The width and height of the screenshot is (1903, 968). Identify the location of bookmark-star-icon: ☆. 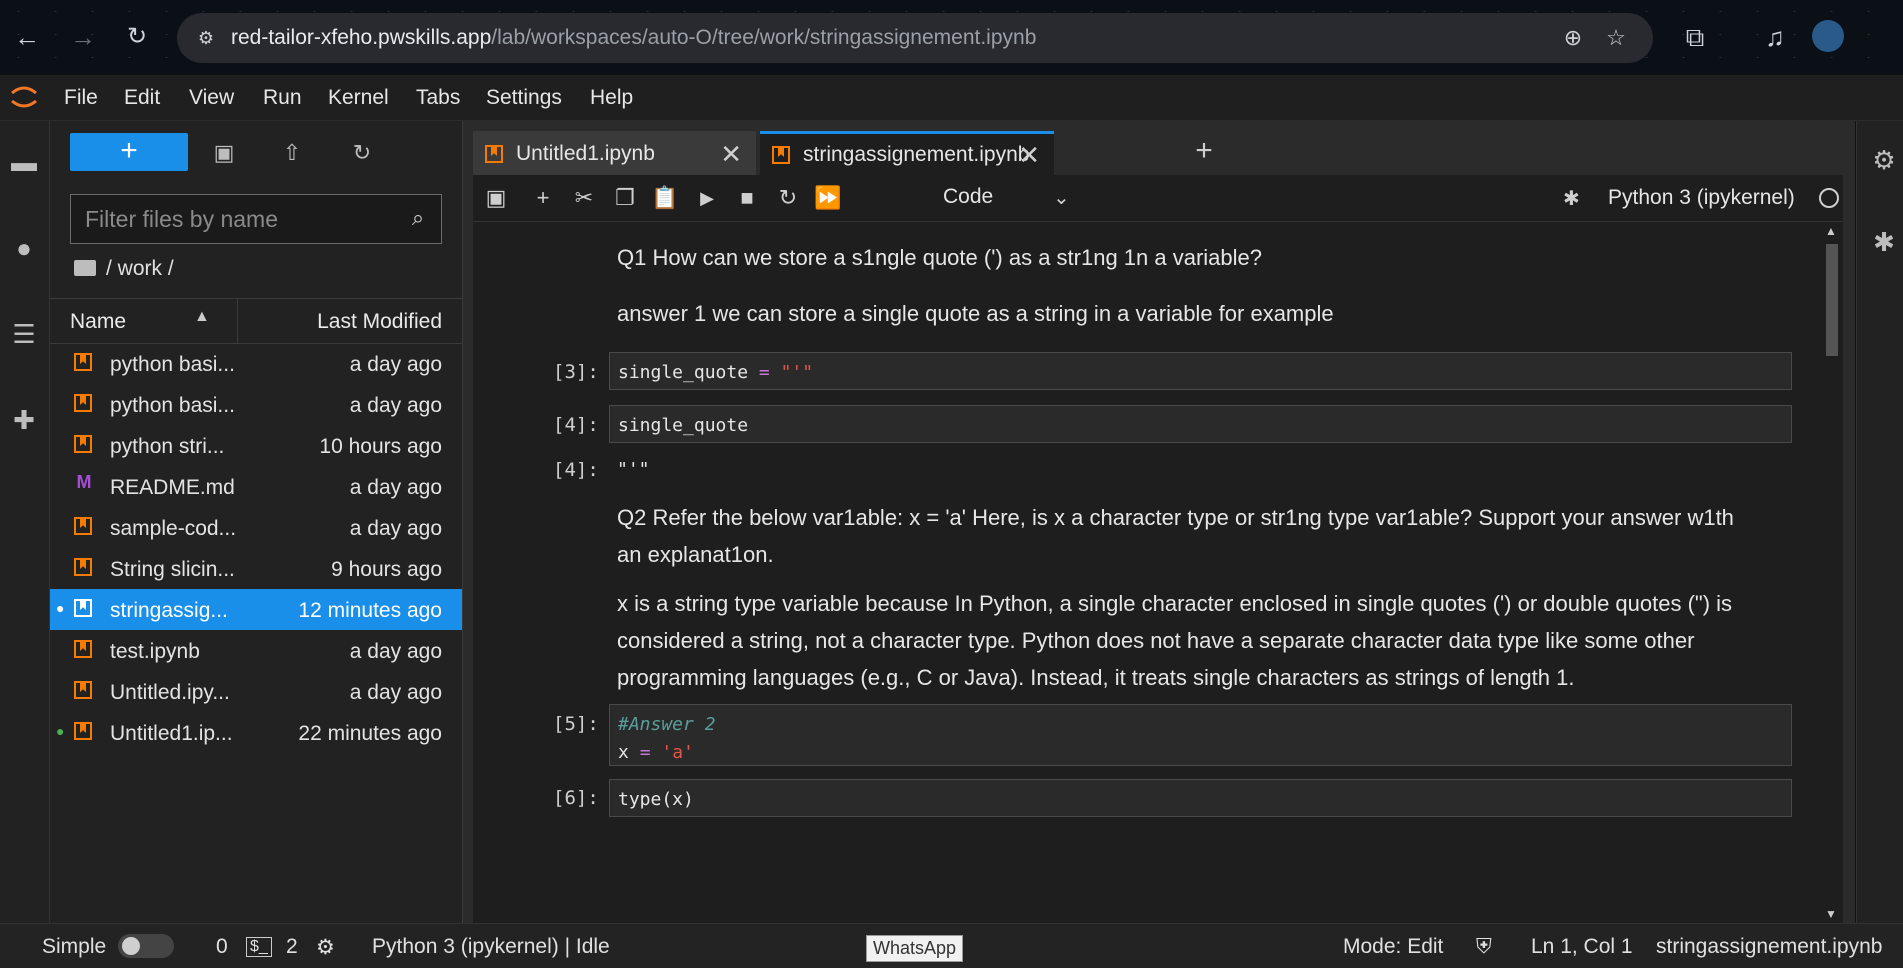
(1616, 38).